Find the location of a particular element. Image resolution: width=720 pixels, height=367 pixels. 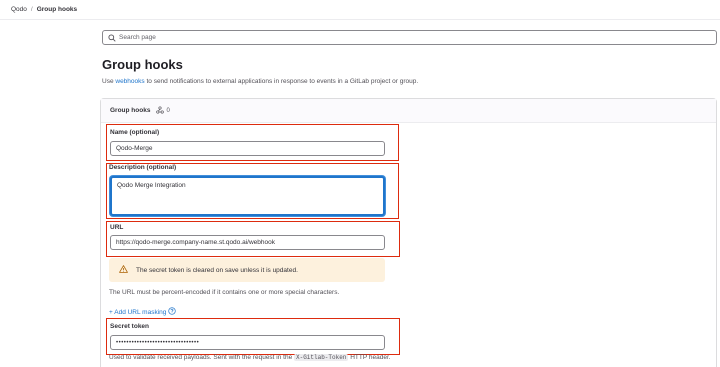

description-textarea: Qodo Merge Integration is located at coordinates (247, 196).